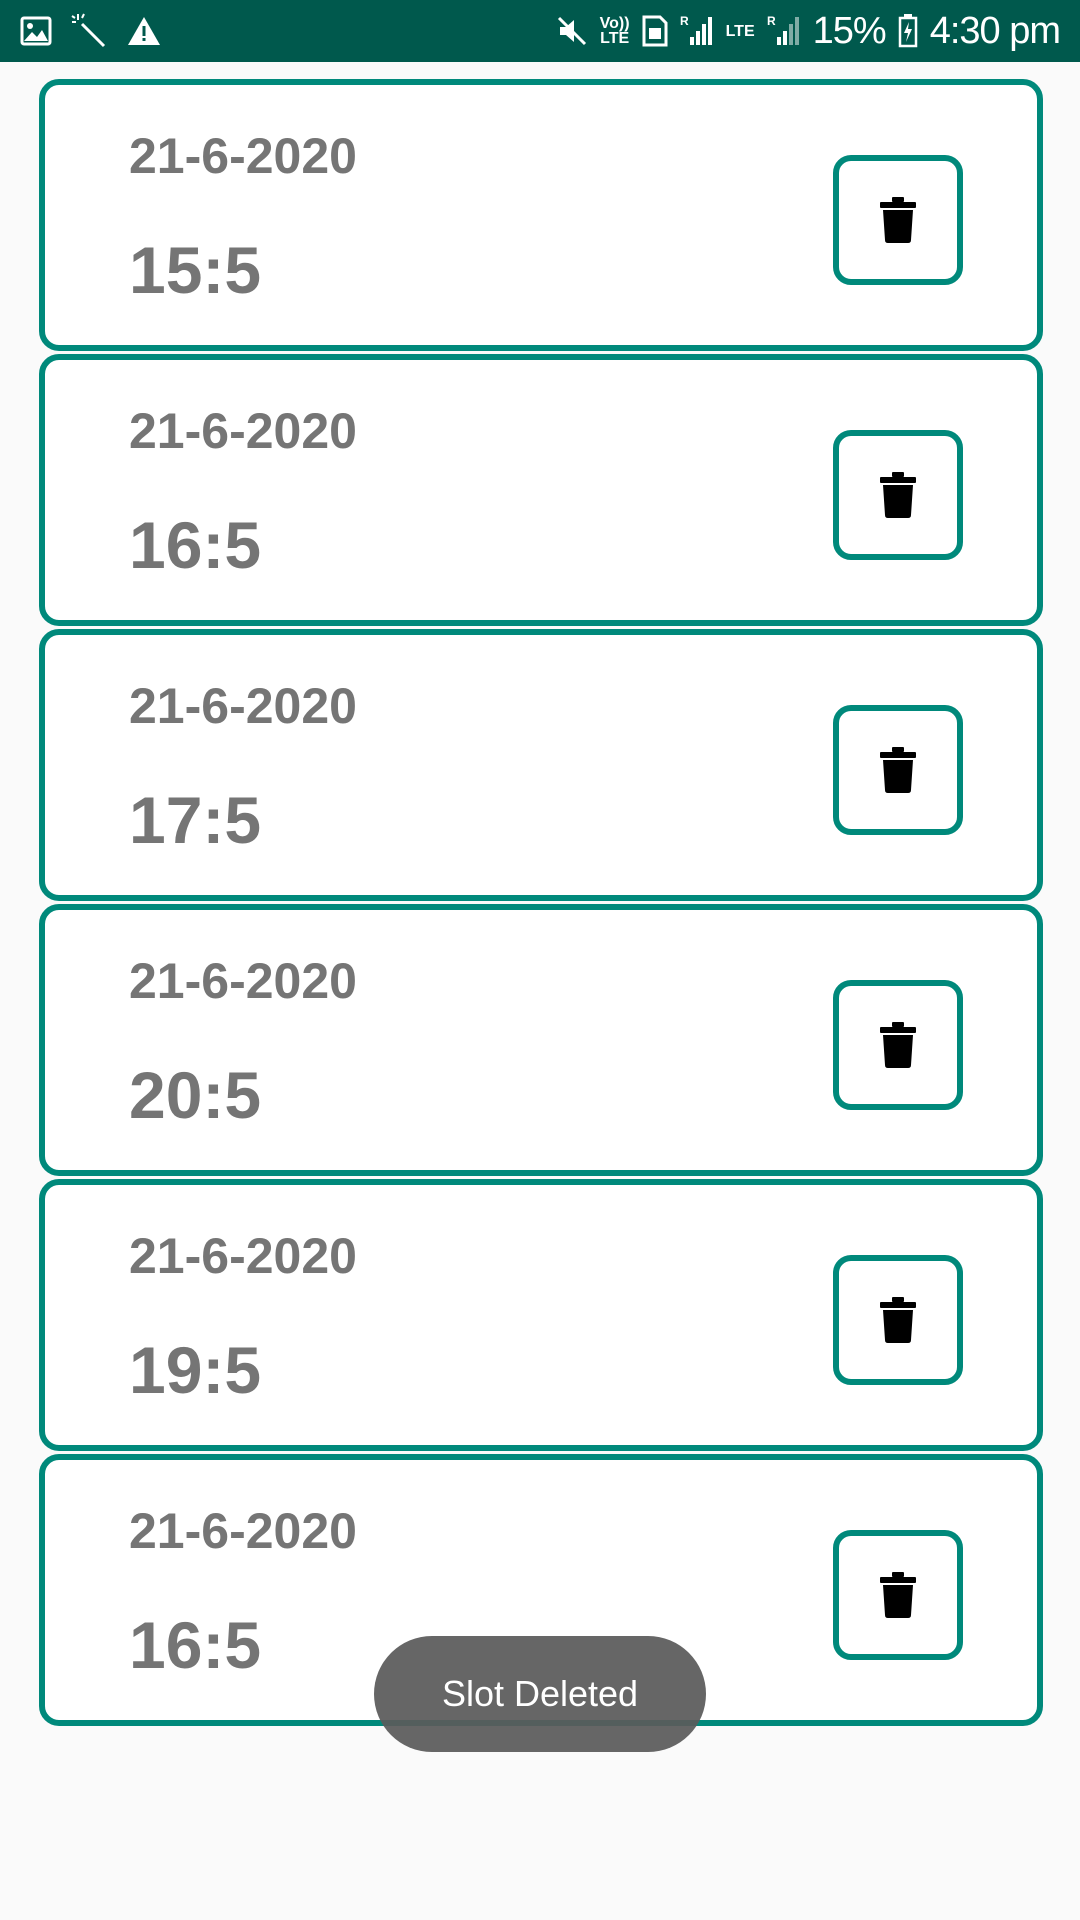  Describe the element at coordinates (541, 1315) in the screenshot. I see `slot-card: 21-6-2020 19:5` at that location.